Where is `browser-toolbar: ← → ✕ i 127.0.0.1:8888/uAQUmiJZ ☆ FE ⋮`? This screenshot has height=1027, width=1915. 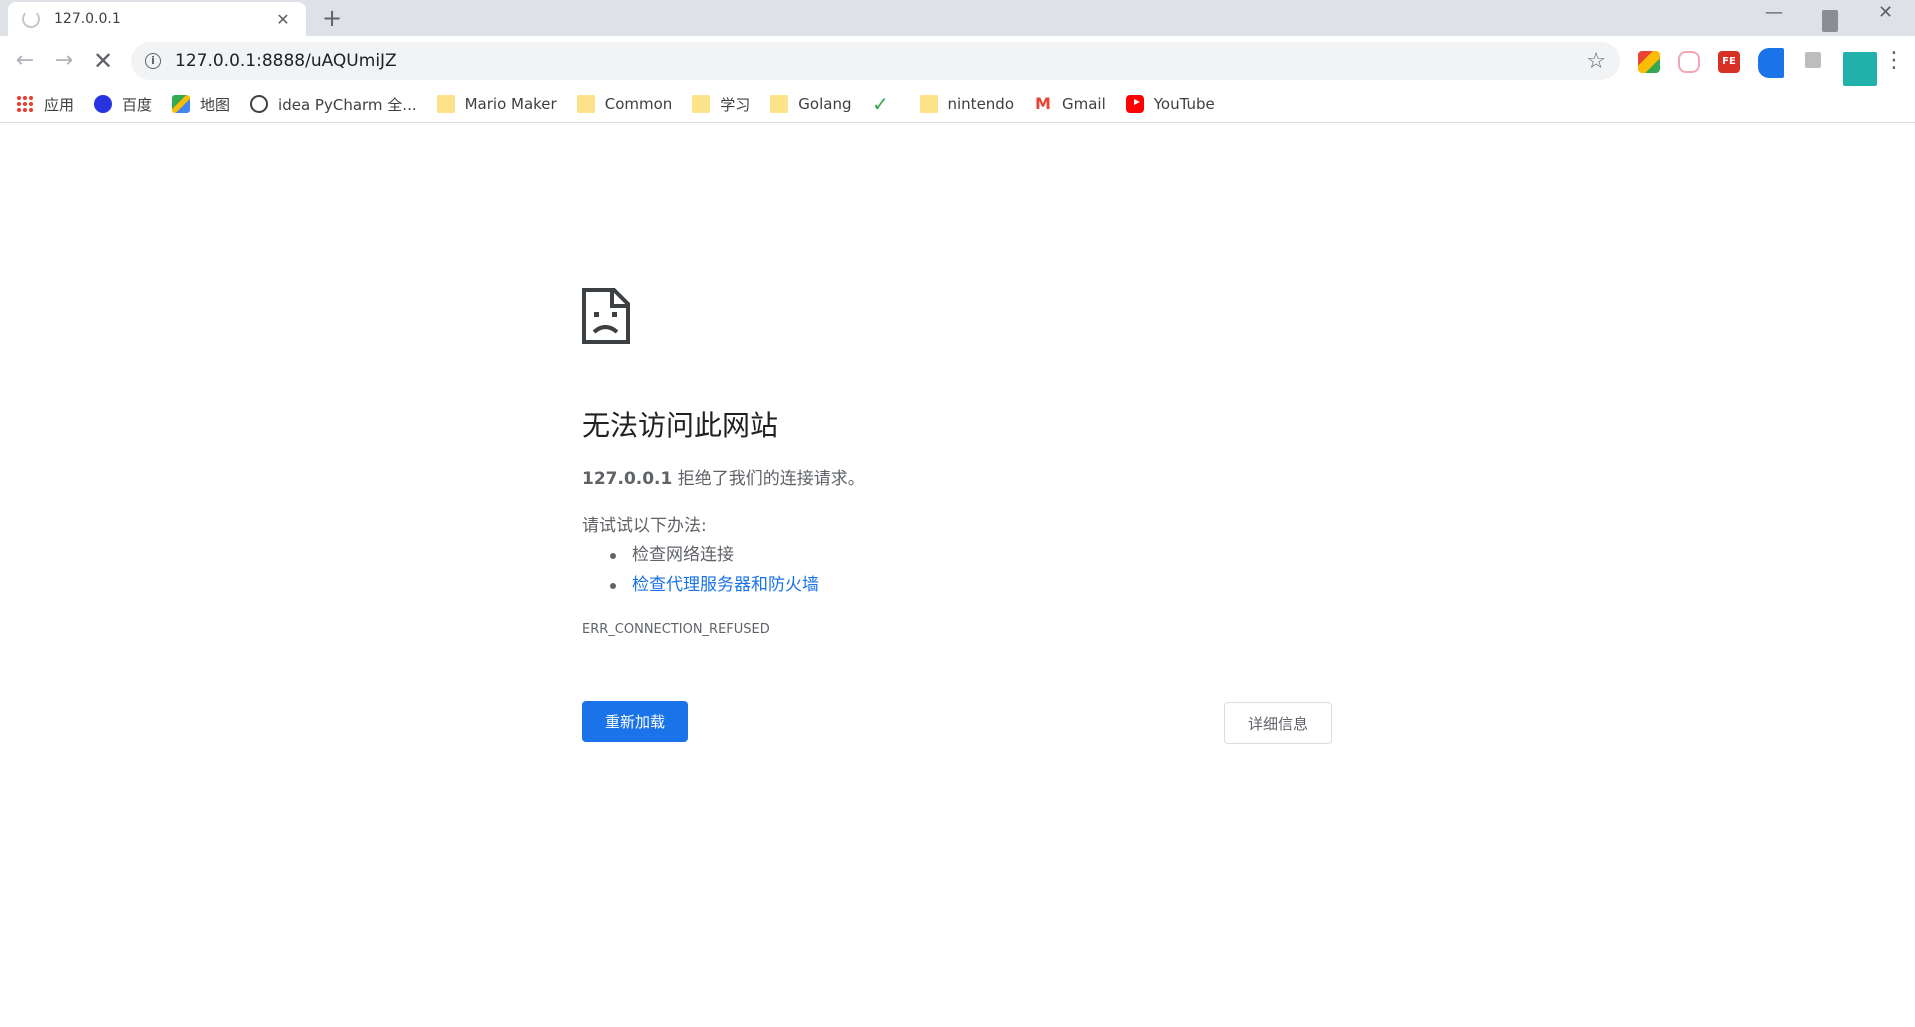 browser-toolbar: ← → ✕ i 127.0.0.1:8888/uAQUmiJZ ☆ FE ⋮ is located at coordinates (957, 61).